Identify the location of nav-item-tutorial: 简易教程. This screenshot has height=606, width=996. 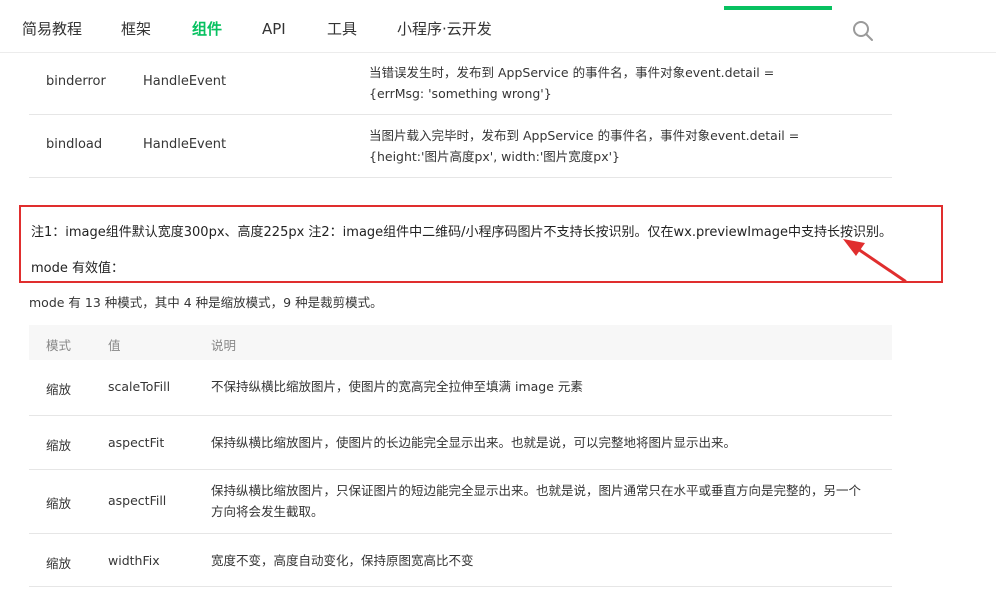
(52, 29).